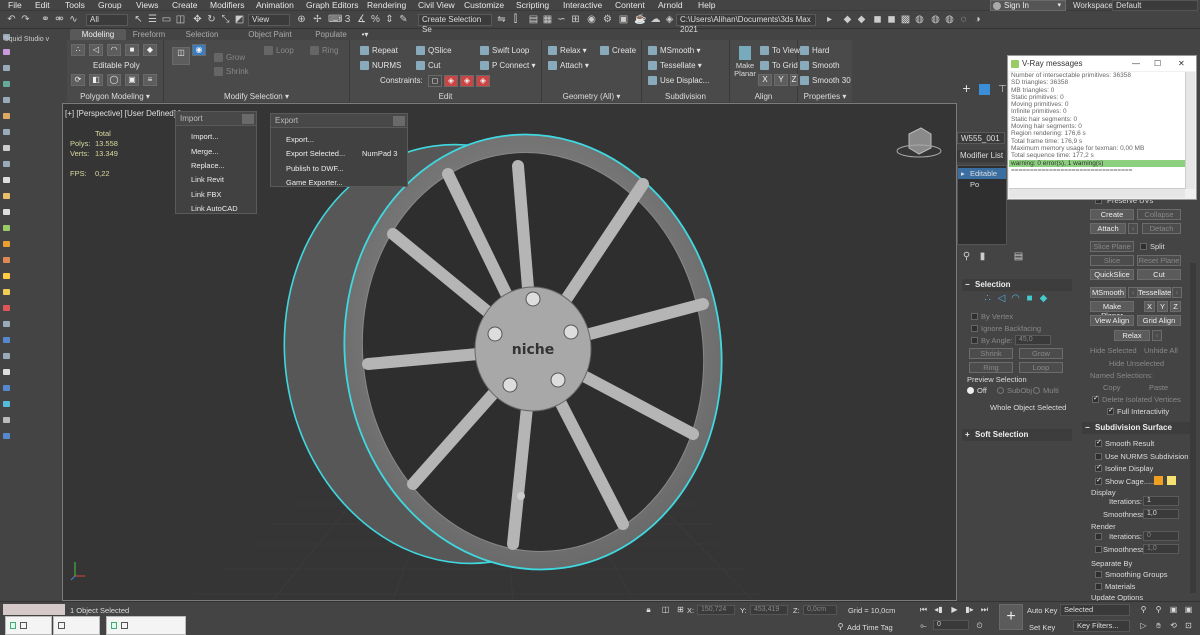 The width and height of the screenshot is (1200, 635). I want to click on schematic-view-icon: ⊞, so click(575, 19).